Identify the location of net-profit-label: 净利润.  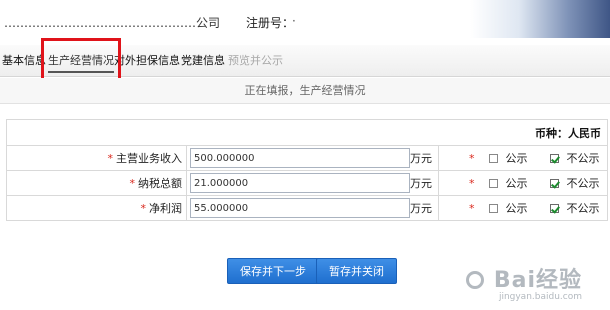
(165, 208).